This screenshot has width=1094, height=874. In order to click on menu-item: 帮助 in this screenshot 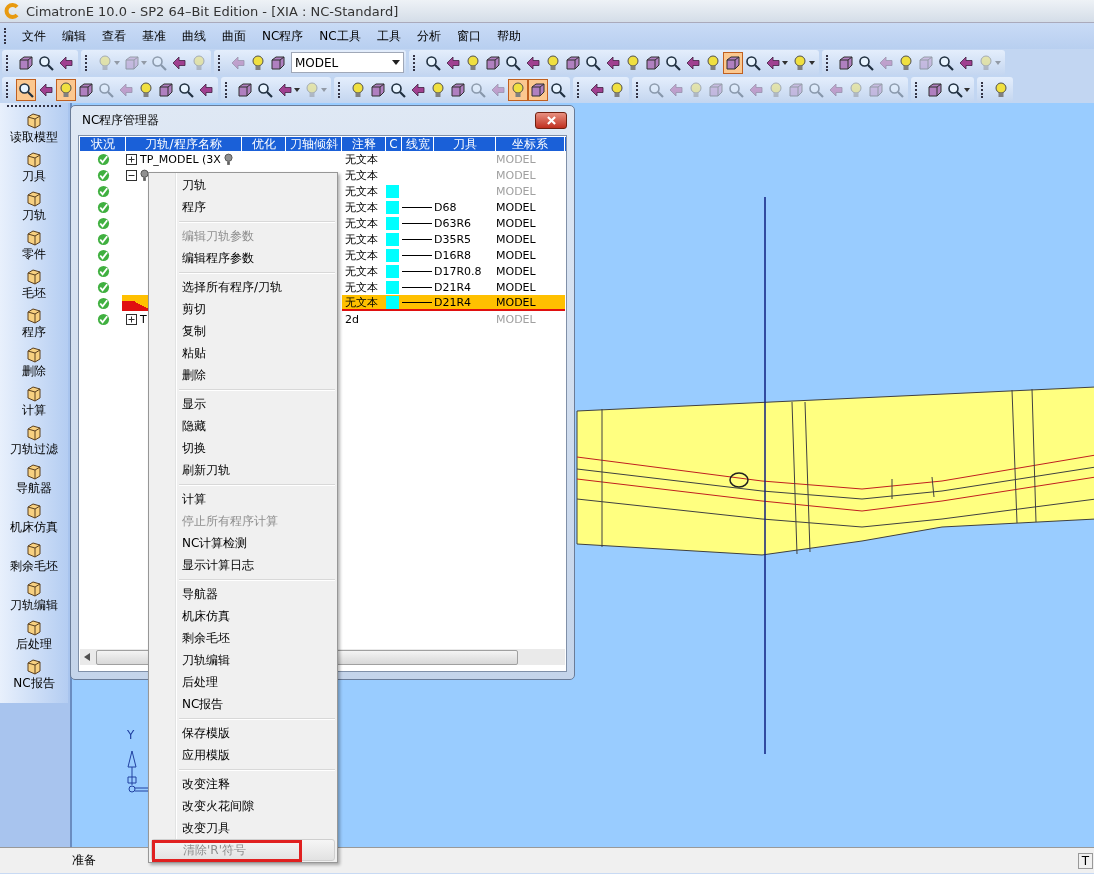, I will do `click(508, 36)`.